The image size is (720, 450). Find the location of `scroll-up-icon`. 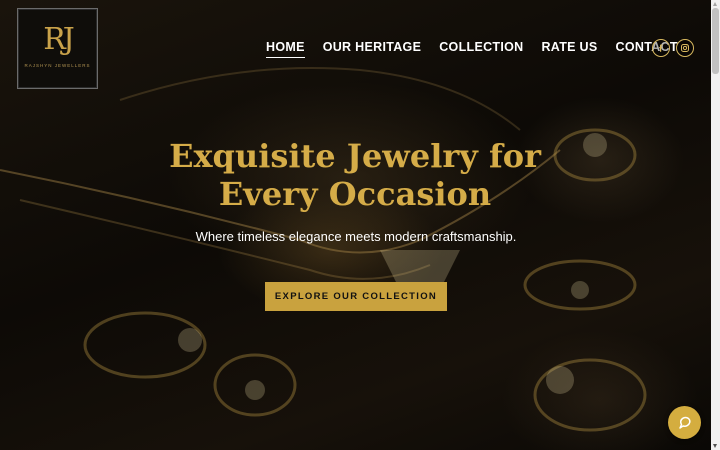

scroll-up-icon is located at coordinates (715, 4).